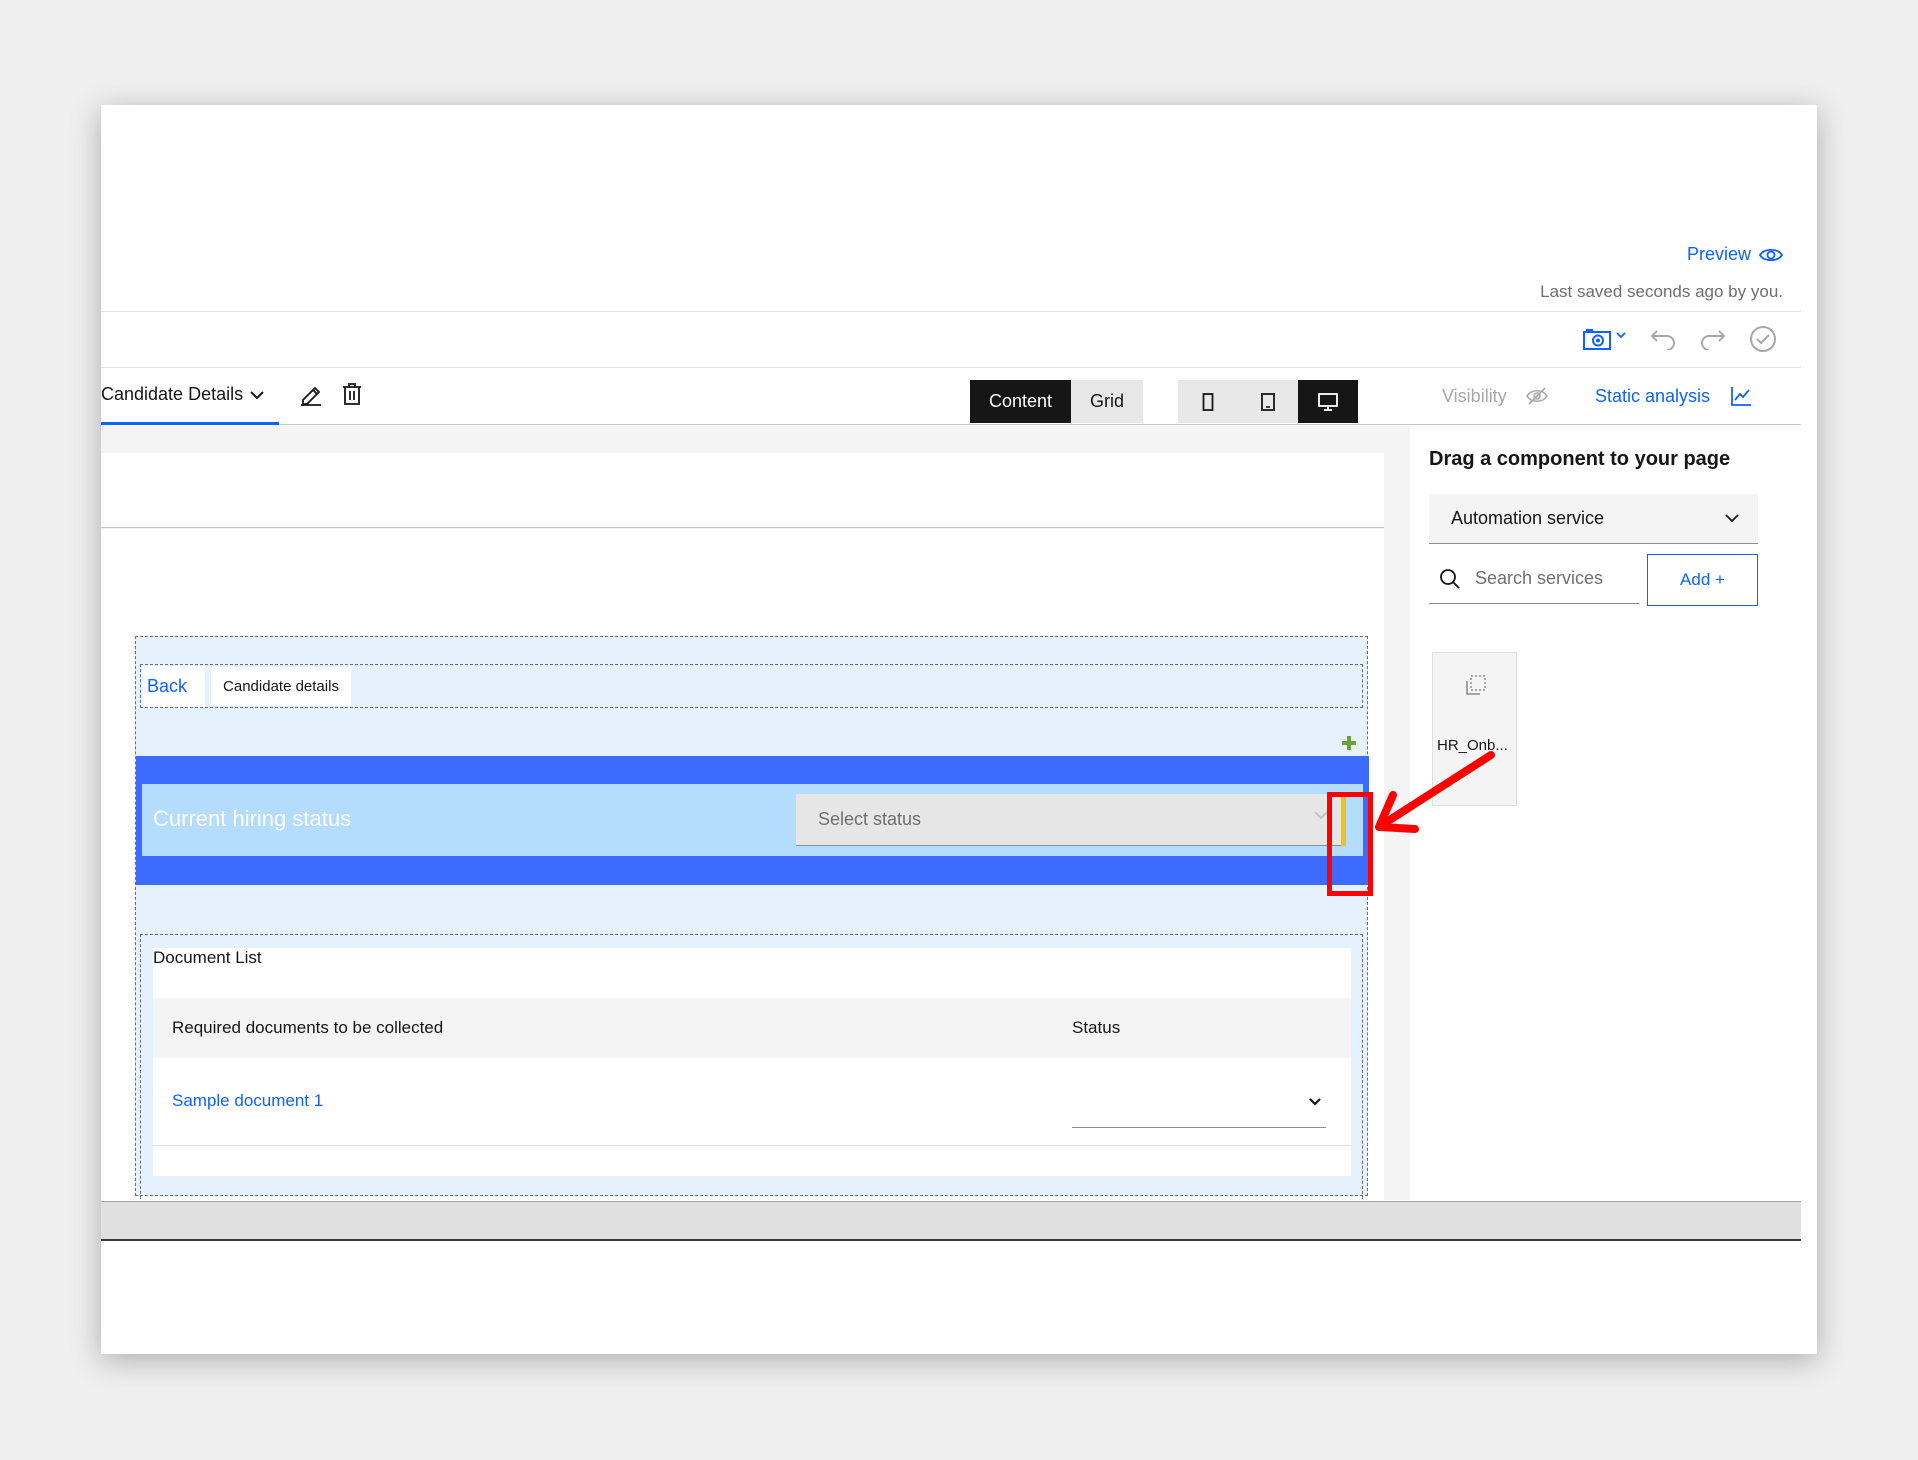 The height and width of the screenshot is (1460, 1918). Describe the element at coordinates (1349, 743) in the screenshot. I see `plus-icon` at that location.